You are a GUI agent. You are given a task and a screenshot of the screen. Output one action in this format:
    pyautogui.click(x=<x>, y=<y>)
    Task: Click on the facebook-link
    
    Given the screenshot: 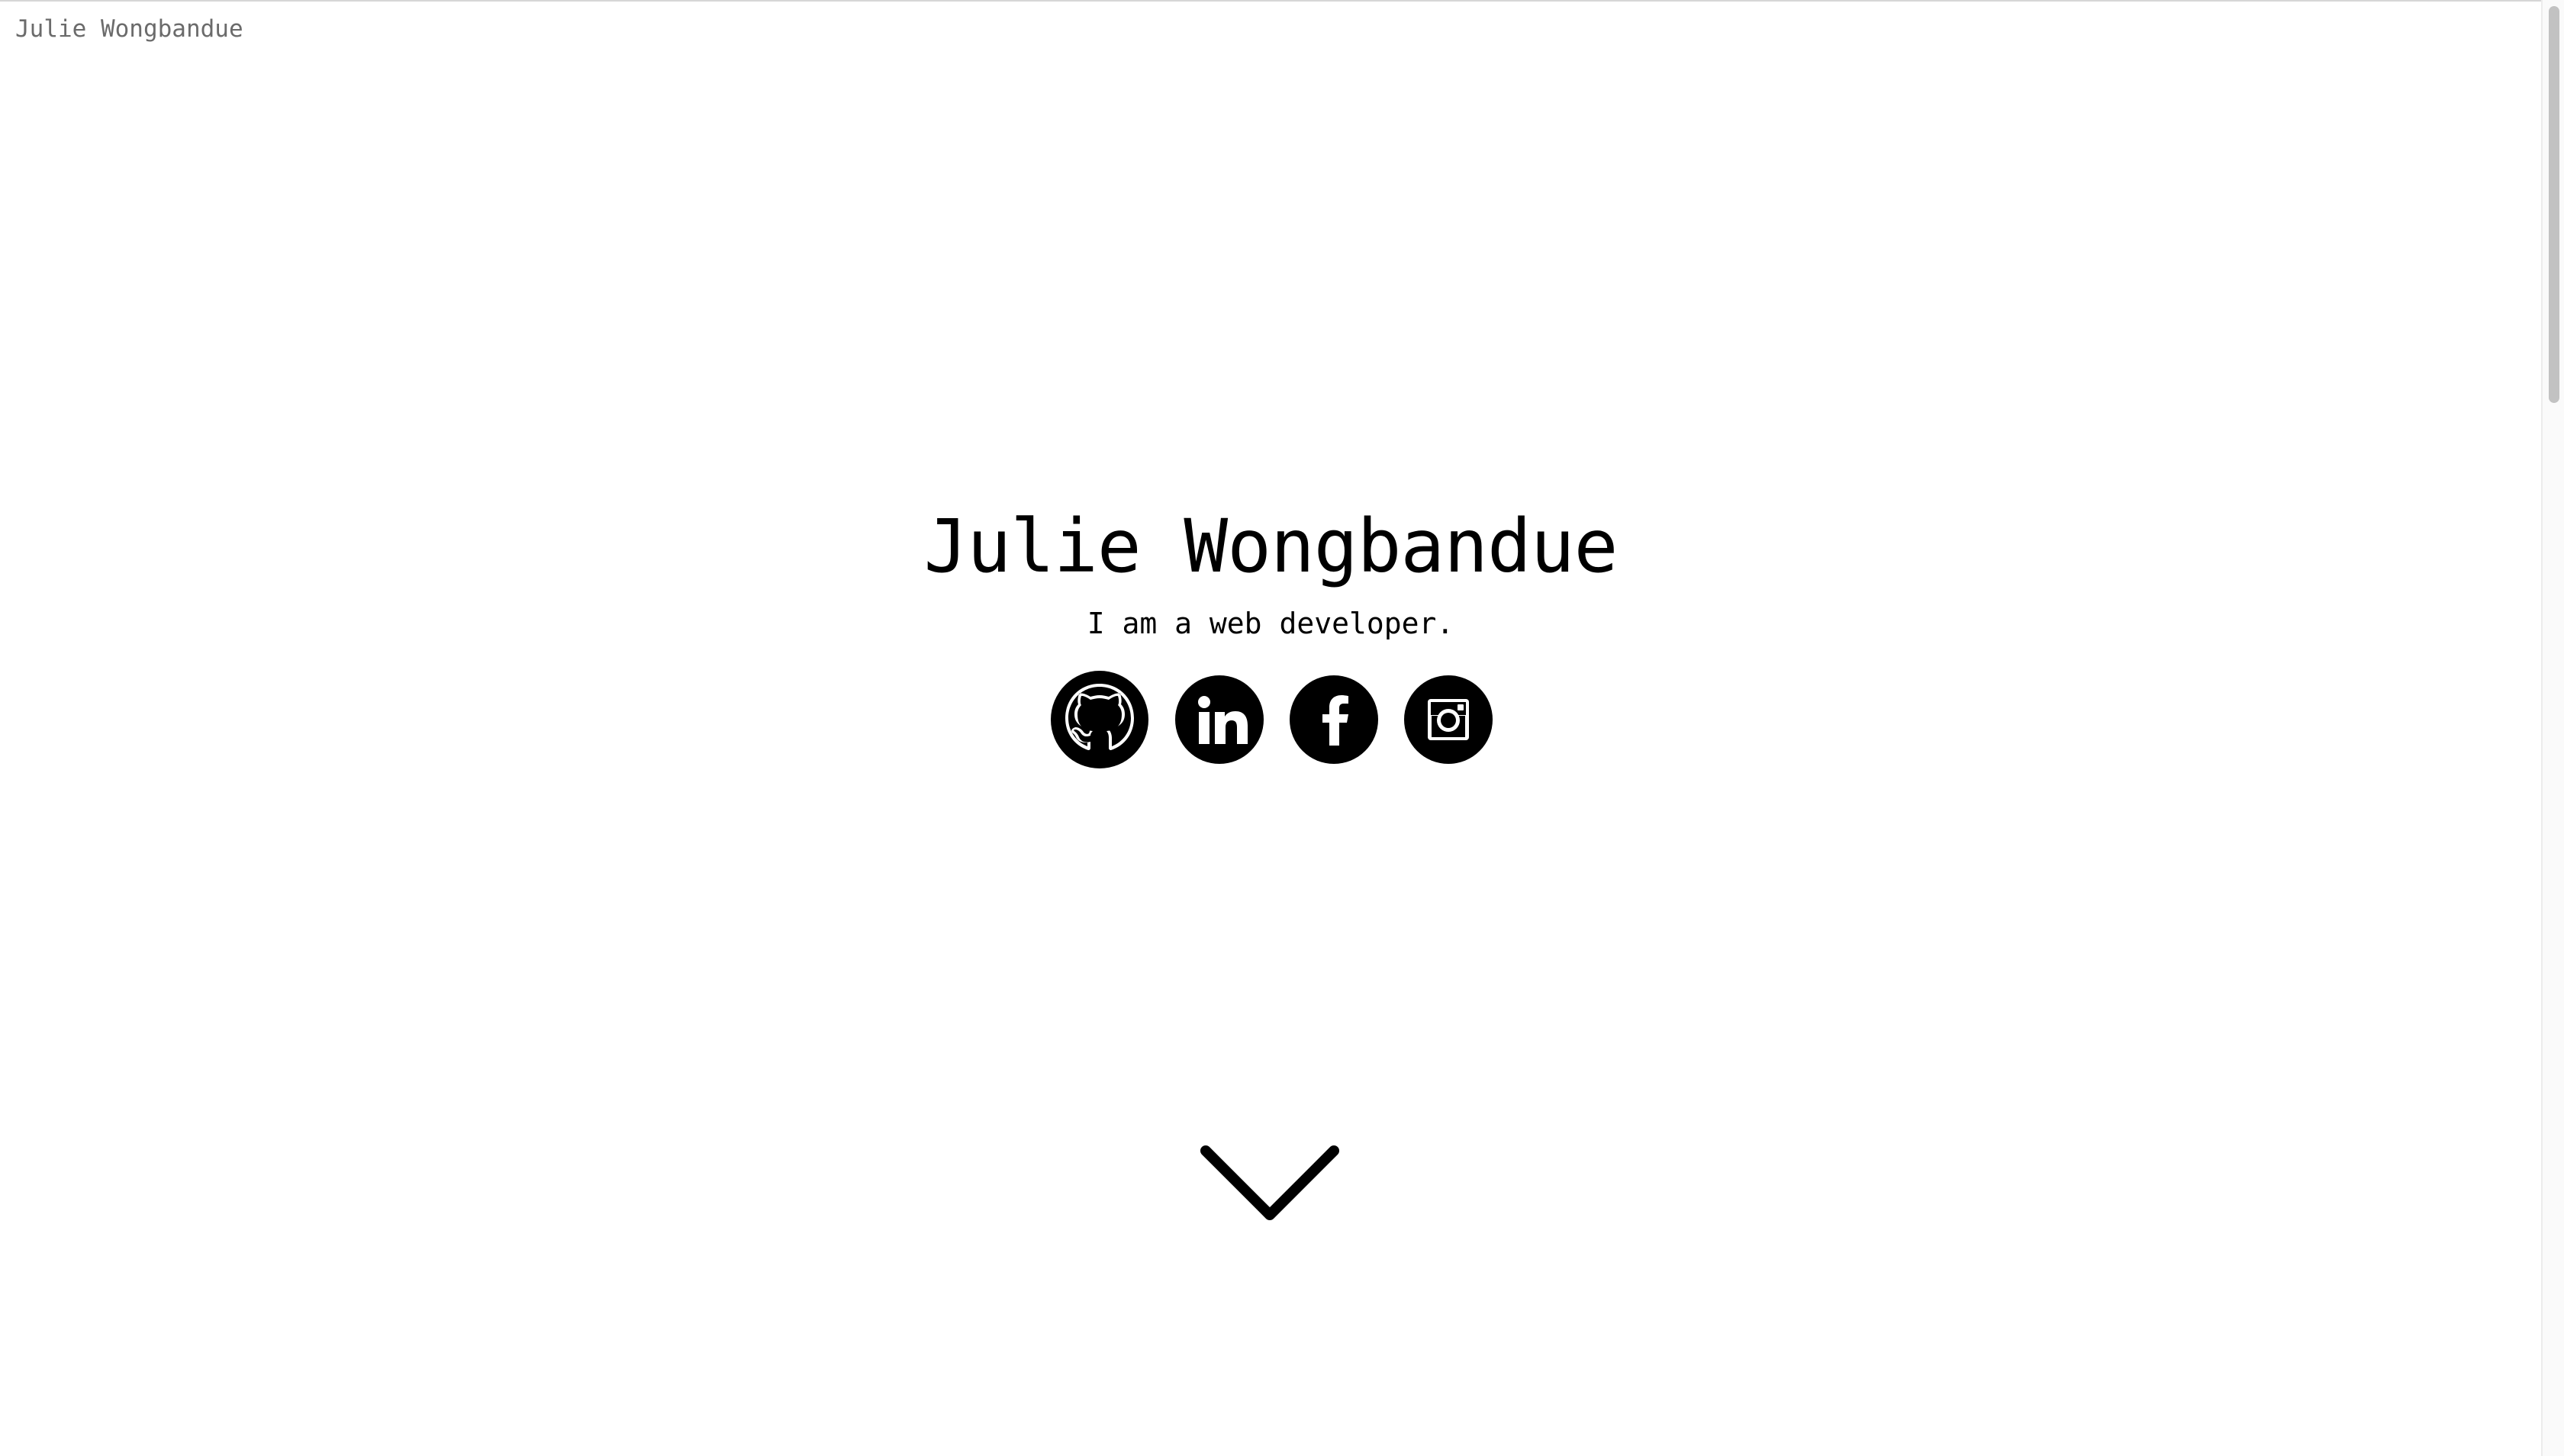 What is the action you would take?
    pyautogui.click(x=1334, y=719)
    